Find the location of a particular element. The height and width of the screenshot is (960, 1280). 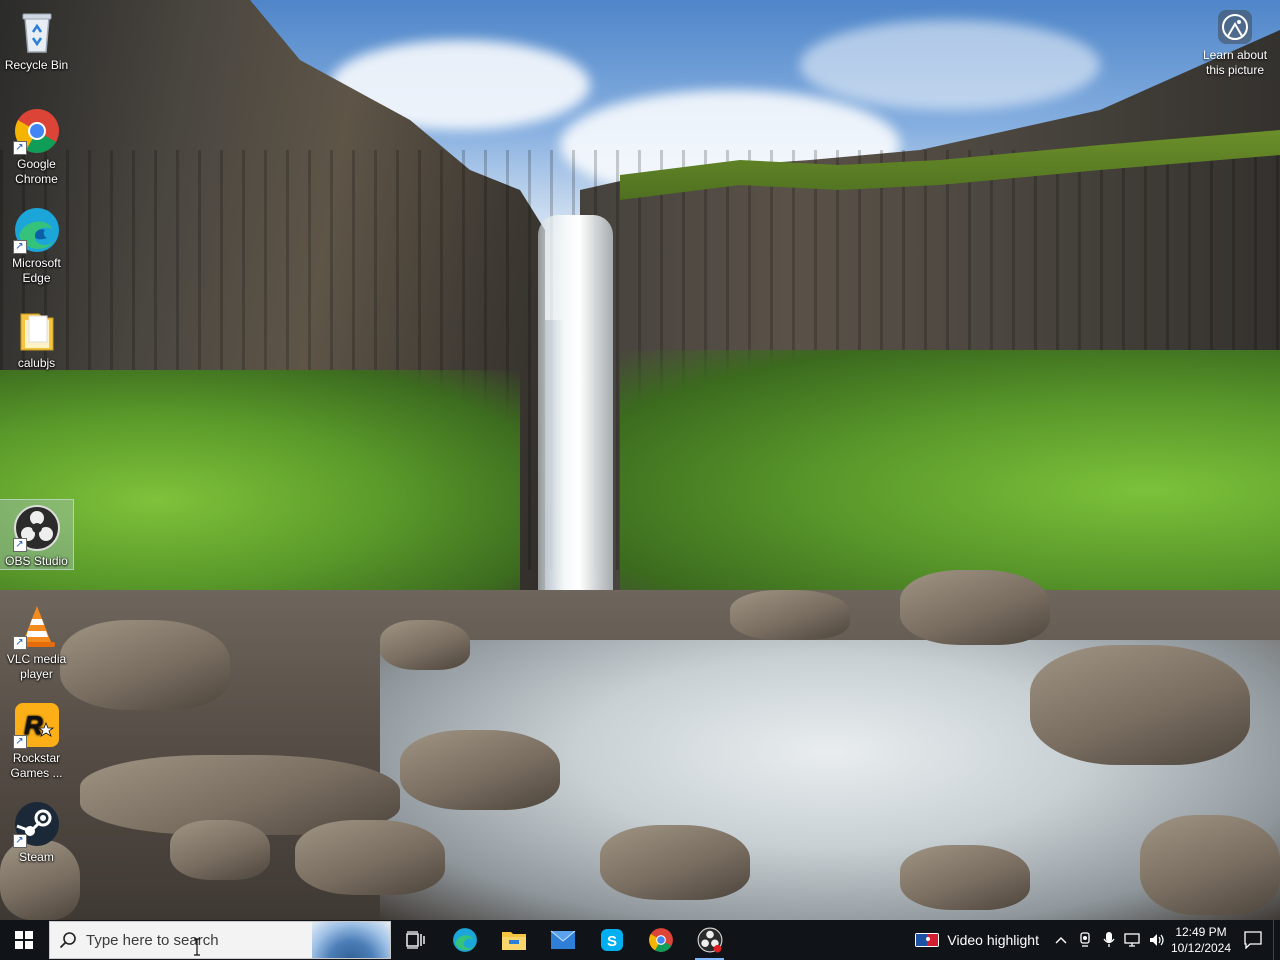

learn-about-picture-button: Learn about this picture is located at coordinates (1235, 44).